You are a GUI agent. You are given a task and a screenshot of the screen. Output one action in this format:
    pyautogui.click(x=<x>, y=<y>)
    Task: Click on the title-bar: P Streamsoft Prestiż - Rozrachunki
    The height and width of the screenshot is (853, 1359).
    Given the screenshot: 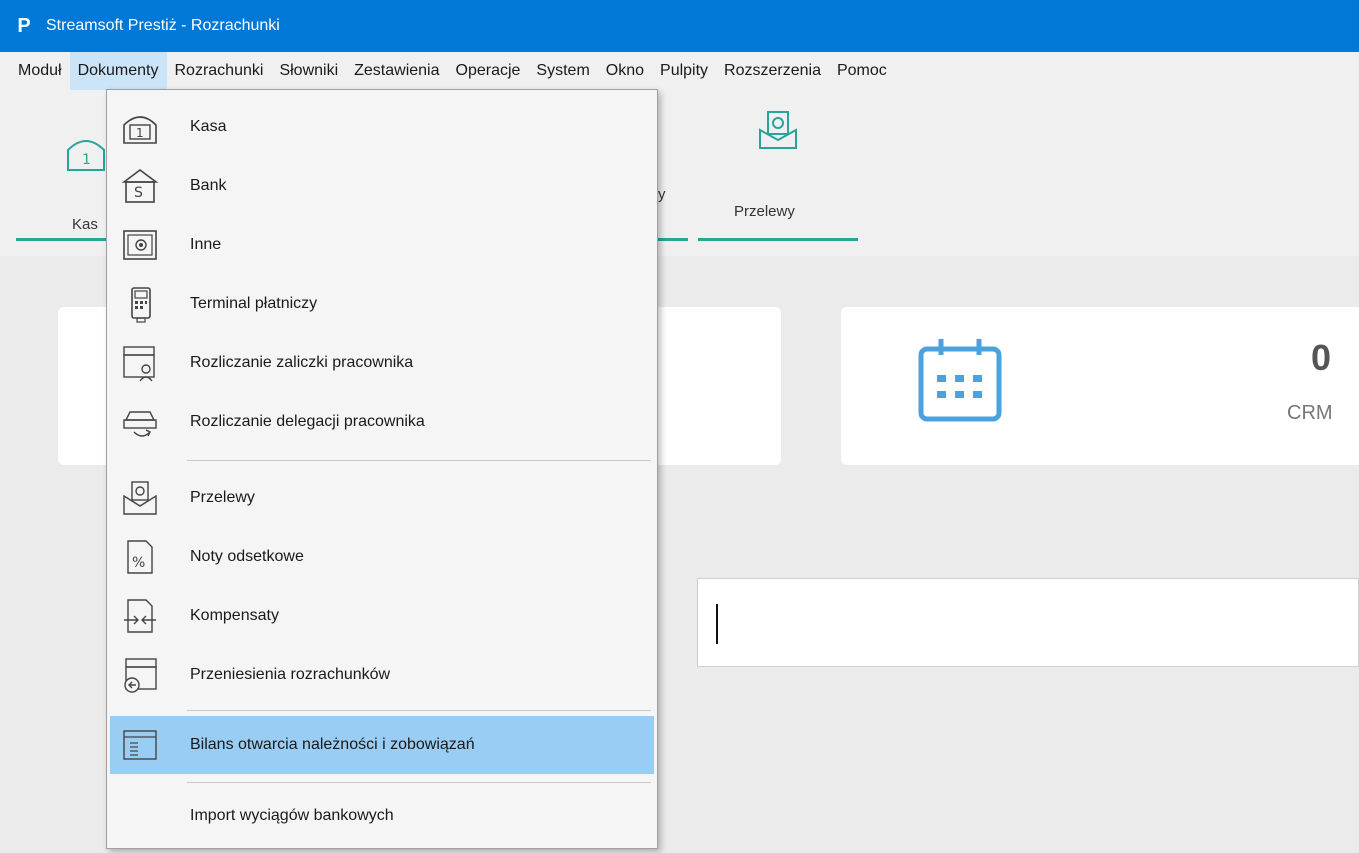 What is the action you would take?
    pyautogui.click(x=679, y=26)
    